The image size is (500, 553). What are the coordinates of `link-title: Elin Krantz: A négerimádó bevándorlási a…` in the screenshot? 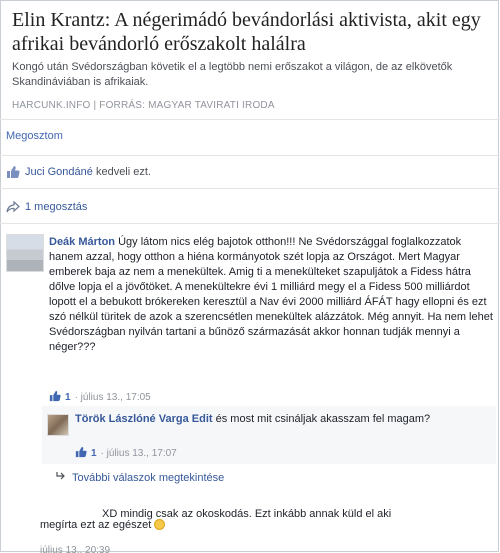 It's located at (249, 32).